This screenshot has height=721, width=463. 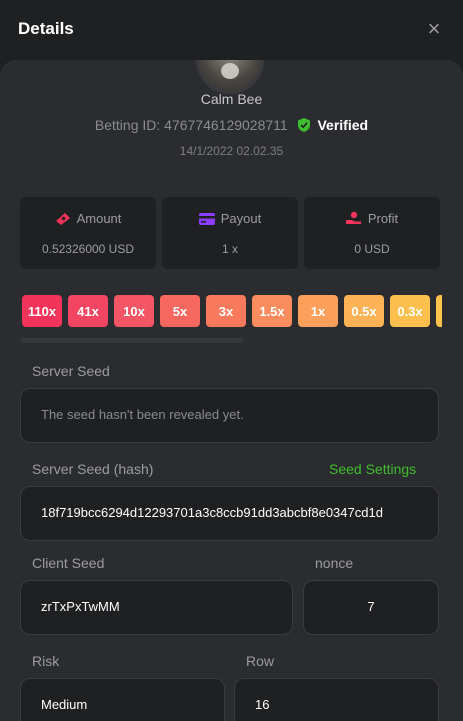 What do you see at coordinates (383, 218) in the screenshot?
I see `profit-label: Profit` at bounding box center [383, 218].